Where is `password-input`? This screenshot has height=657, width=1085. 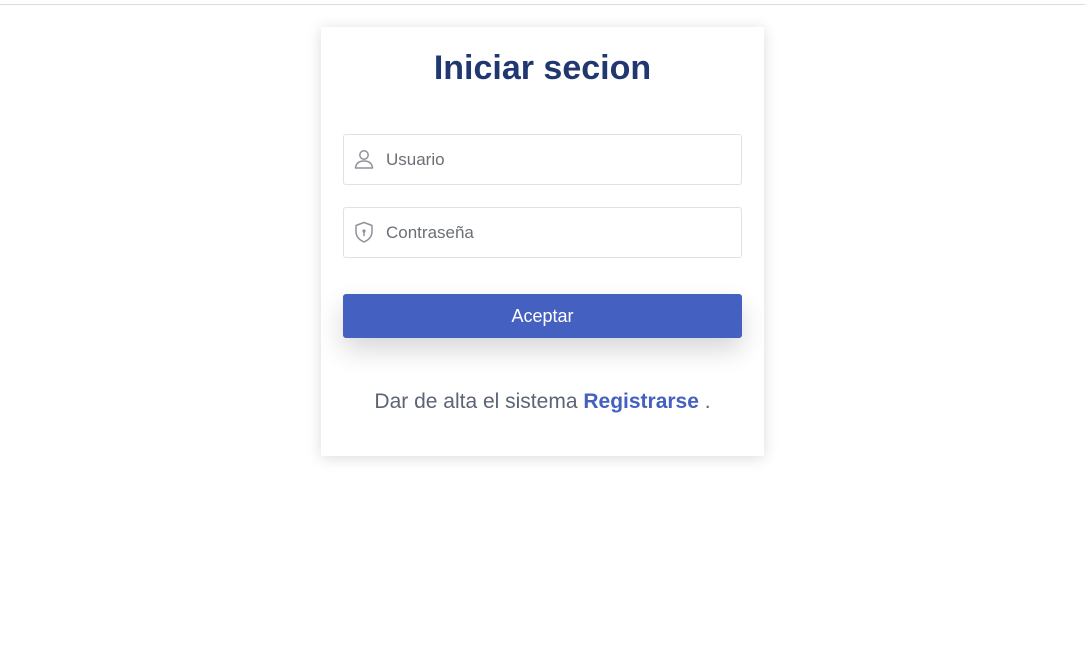
password-input is located at coordinates (561, 232).